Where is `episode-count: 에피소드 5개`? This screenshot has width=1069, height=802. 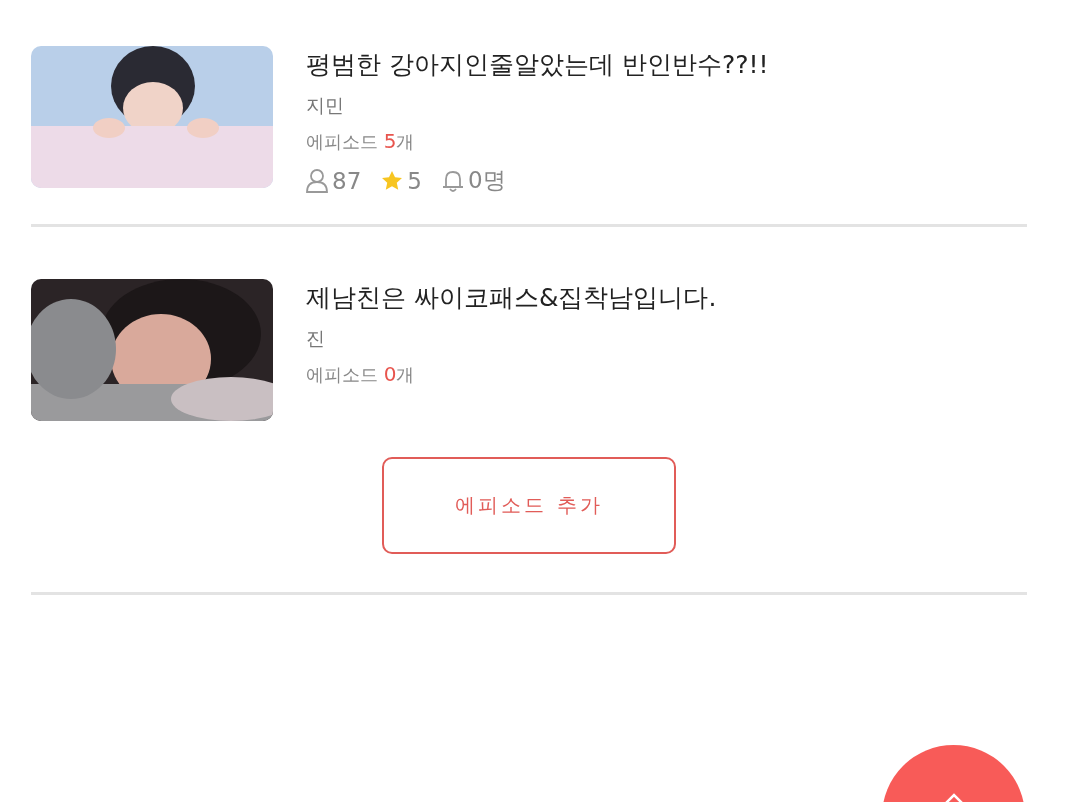
episode-count: 에피소드 5개 is located at coordinates (361, 141).